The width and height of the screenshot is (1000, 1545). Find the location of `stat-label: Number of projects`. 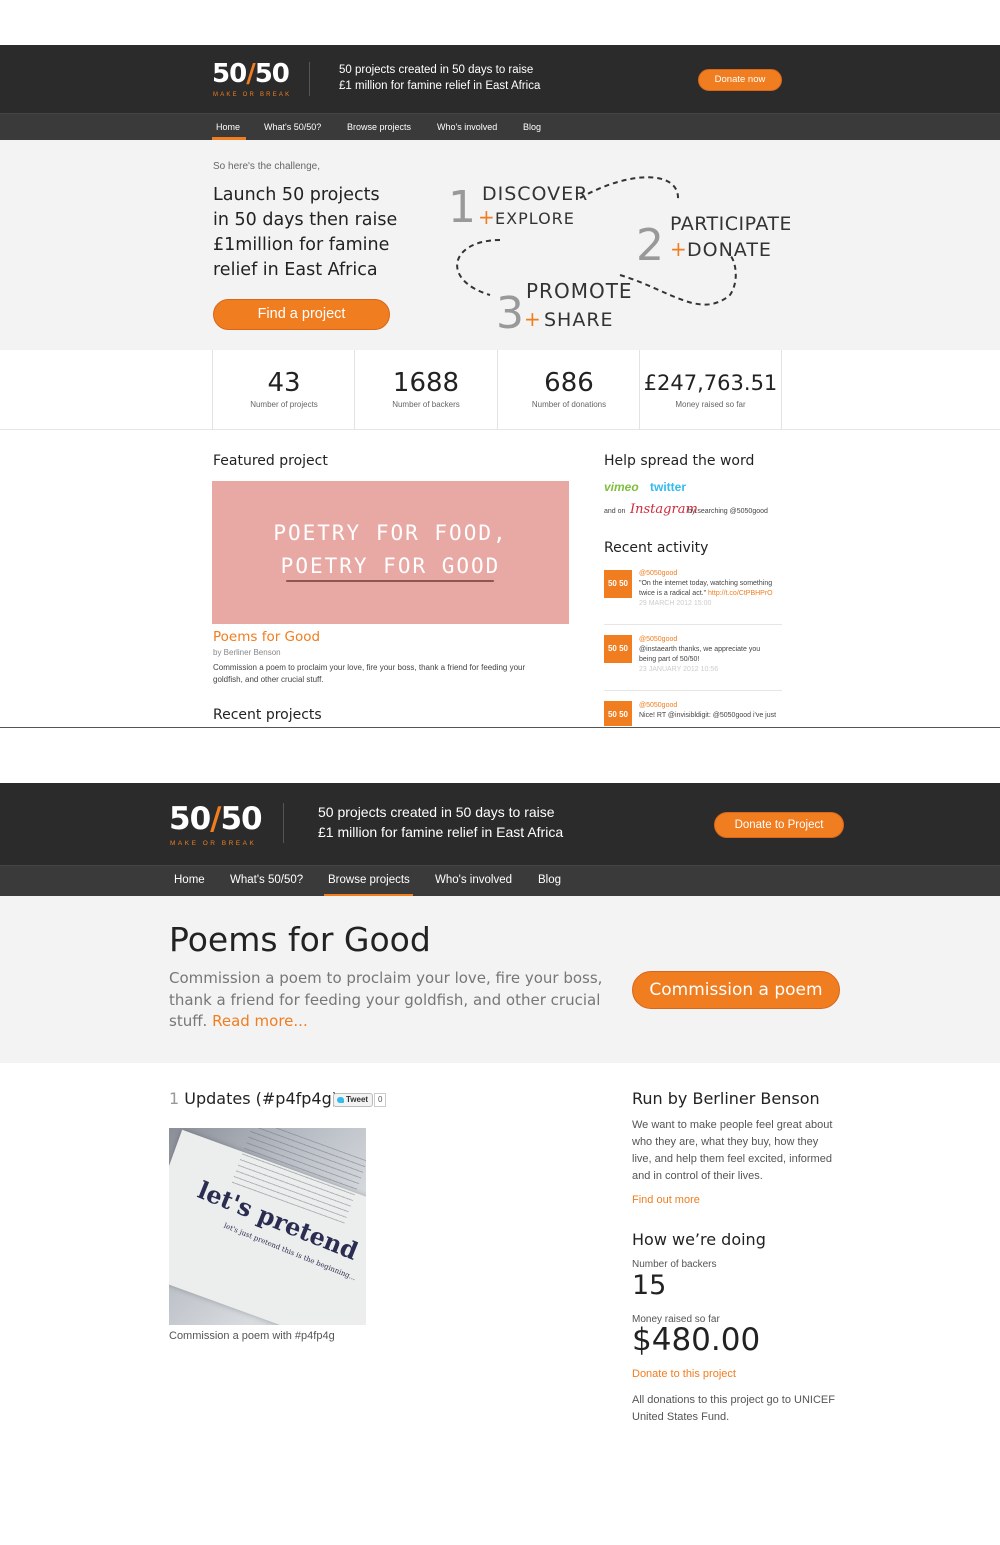

stat-label: Number of projects is located at coordinates (284, 404).